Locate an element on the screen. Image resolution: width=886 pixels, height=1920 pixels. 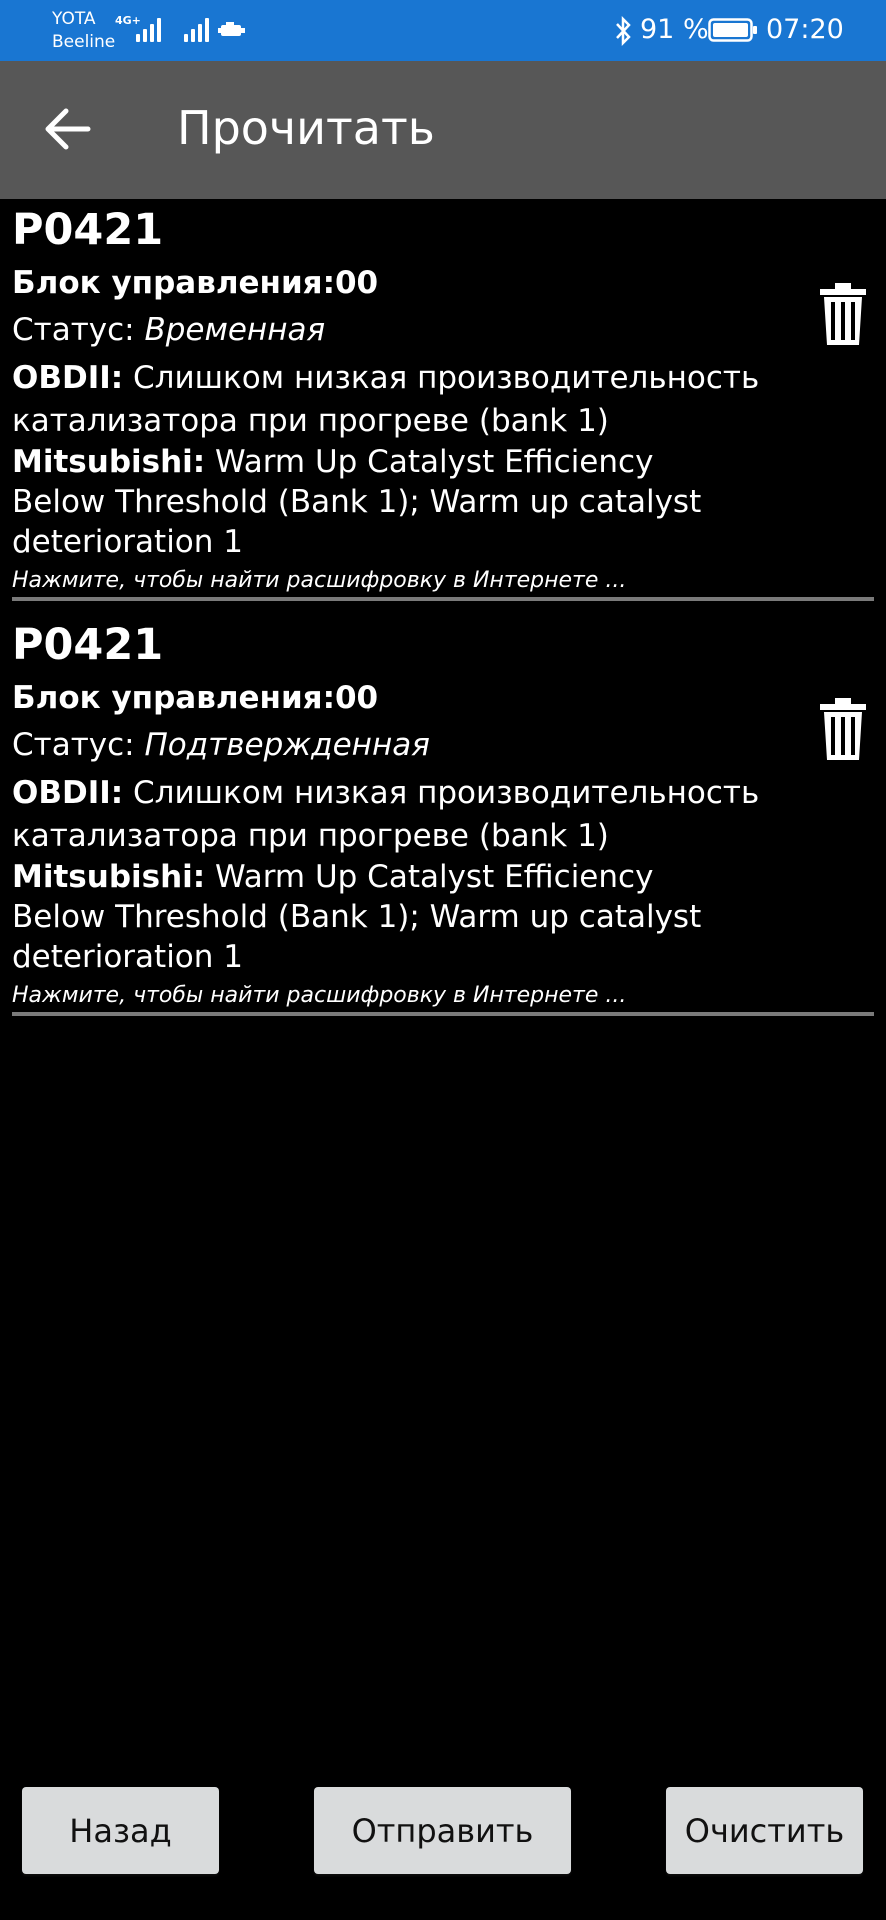
carrier-names: YOTA Beeline is located at coordinates (83, 31).